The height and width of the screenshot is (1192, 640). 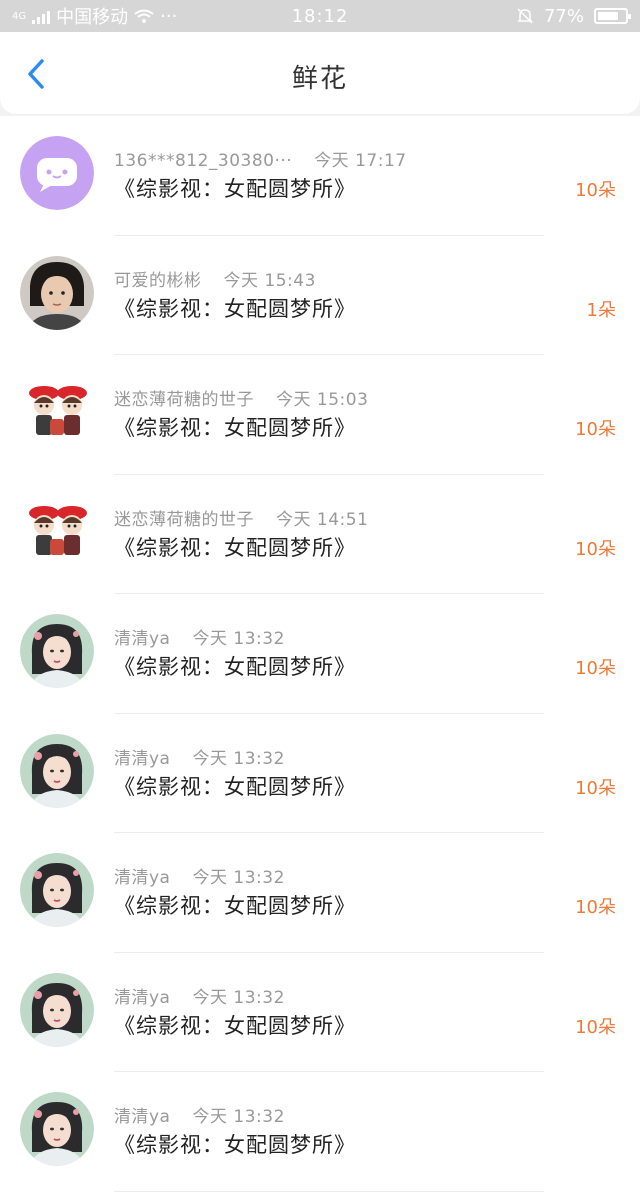 I want to click on header-card: 鲜花, so click(x=320, y=73).